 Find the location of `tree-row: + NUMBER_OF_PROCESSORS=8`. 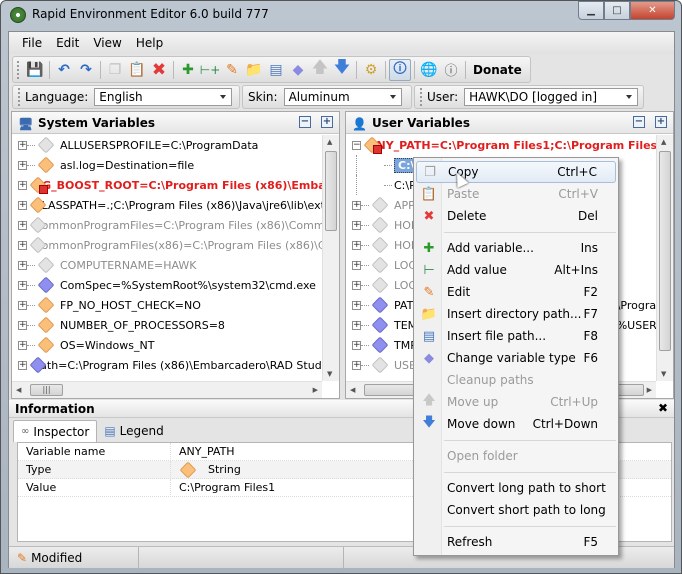

tree-row: + NUMBER_OF_PROCESSORS=8 is located at coordinates (167, 325).